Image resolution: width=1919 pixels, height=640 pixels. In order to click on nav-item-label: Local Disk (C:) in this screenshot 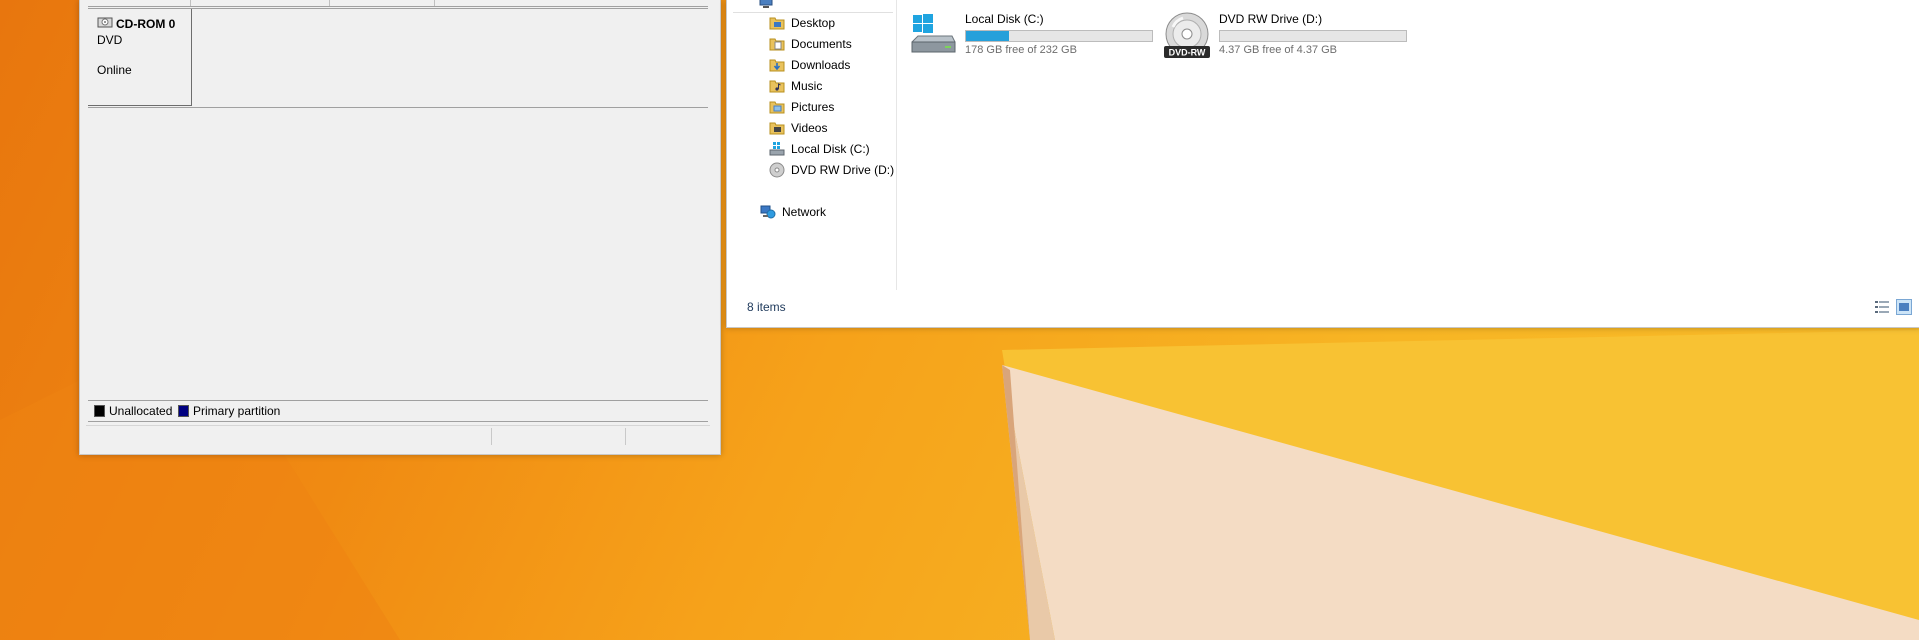, I will do `click(830, 149)`.